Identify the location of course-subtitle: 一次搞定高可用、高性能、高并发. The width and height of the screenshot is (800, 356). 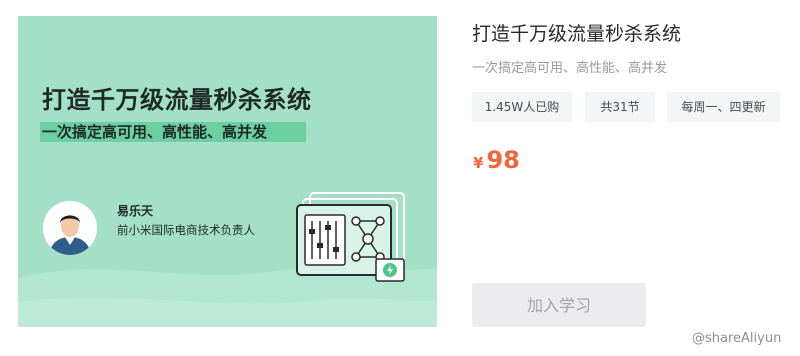
(570, 68).